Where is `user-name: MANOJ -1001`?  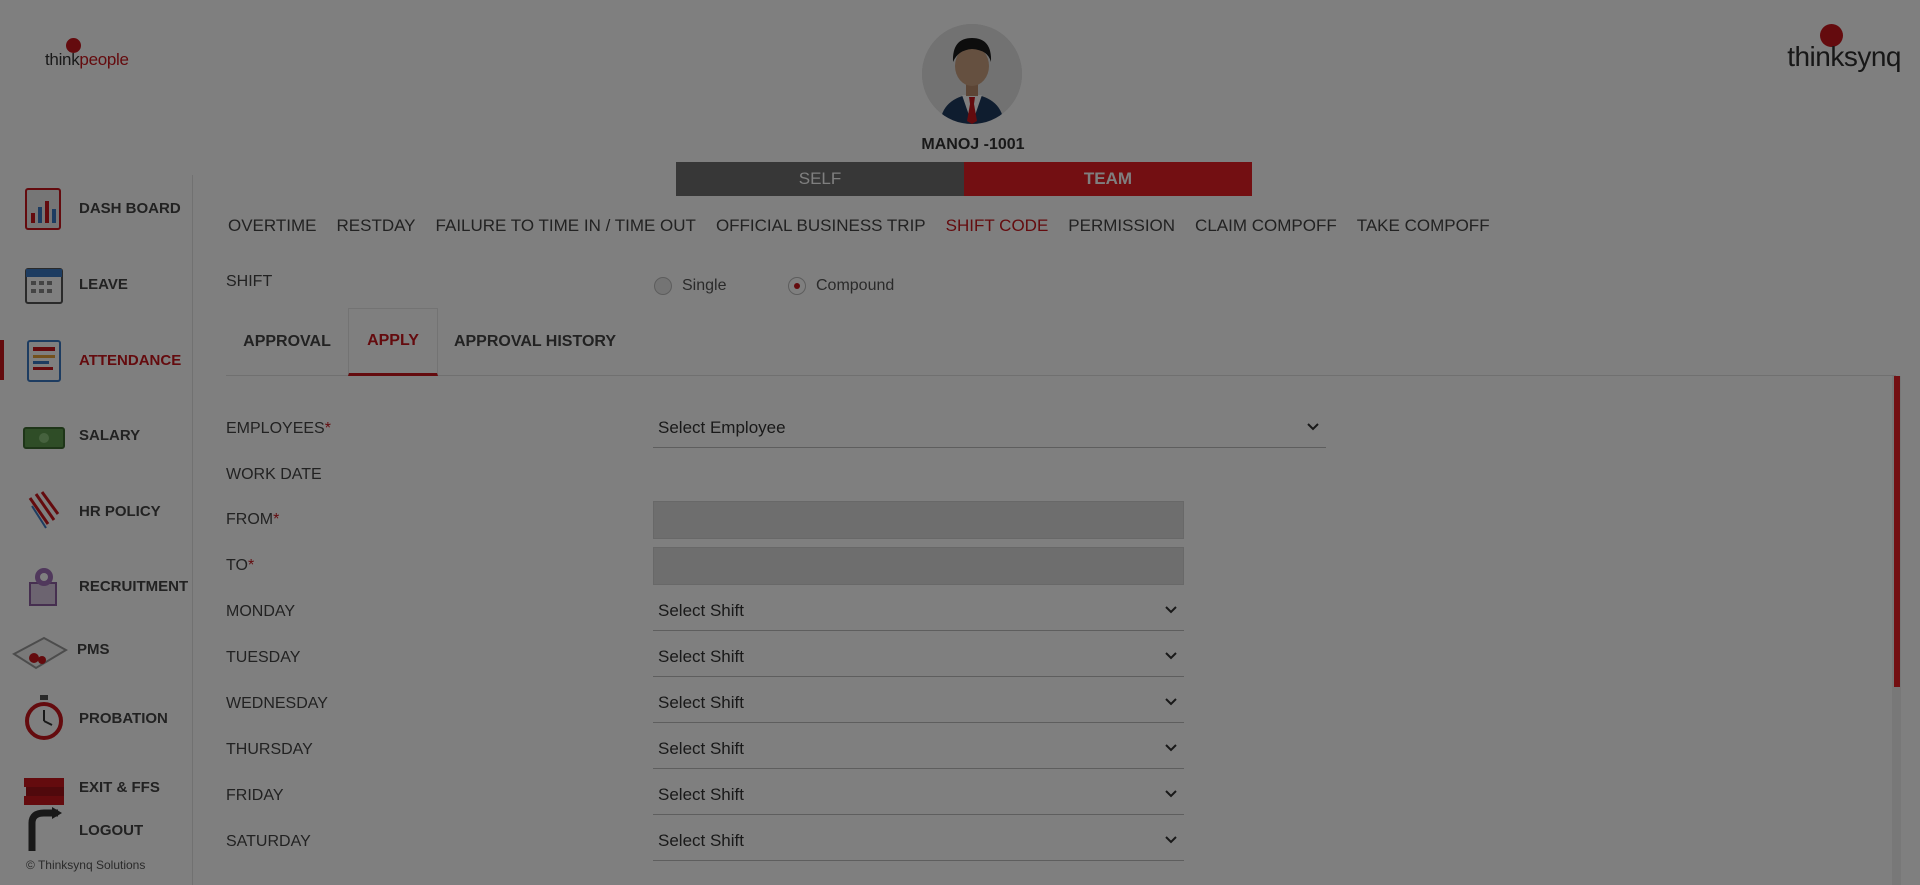 user-name: MANOJ -1001 is located at coordinates (973, 144).